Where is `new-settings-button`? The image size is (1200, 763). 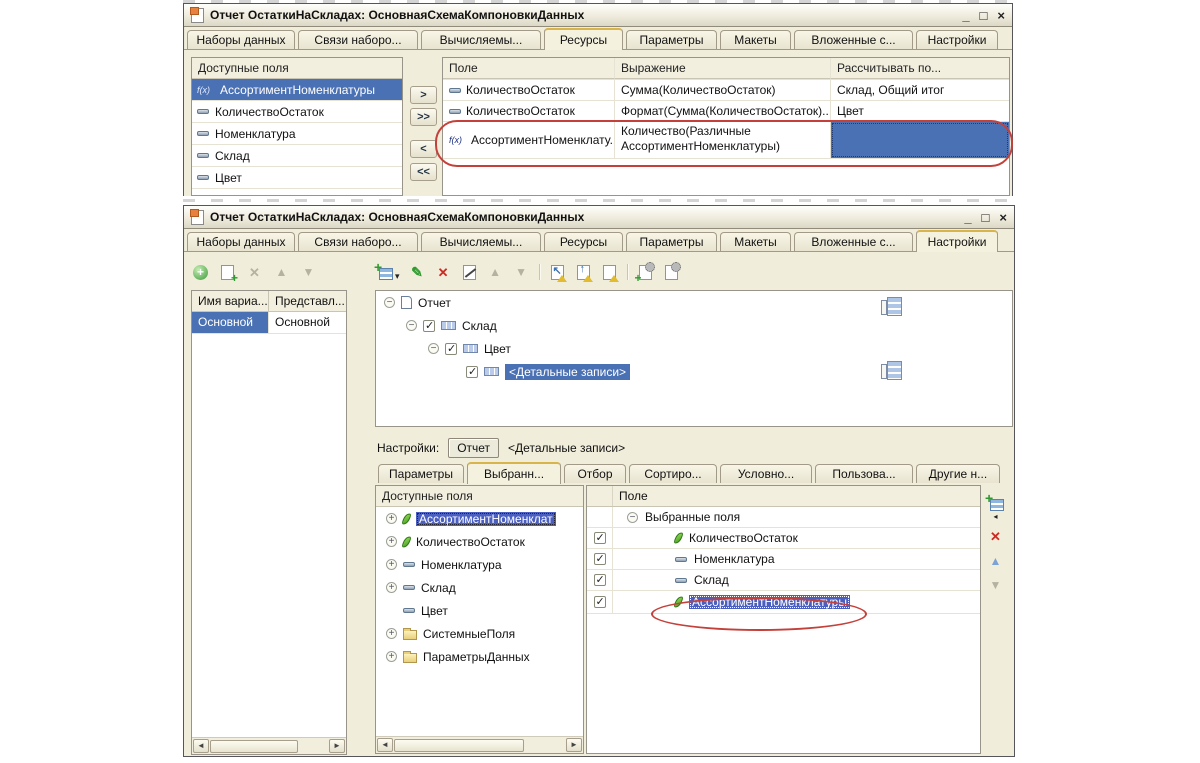
new-settings-button is located at coordinates (645, 273).